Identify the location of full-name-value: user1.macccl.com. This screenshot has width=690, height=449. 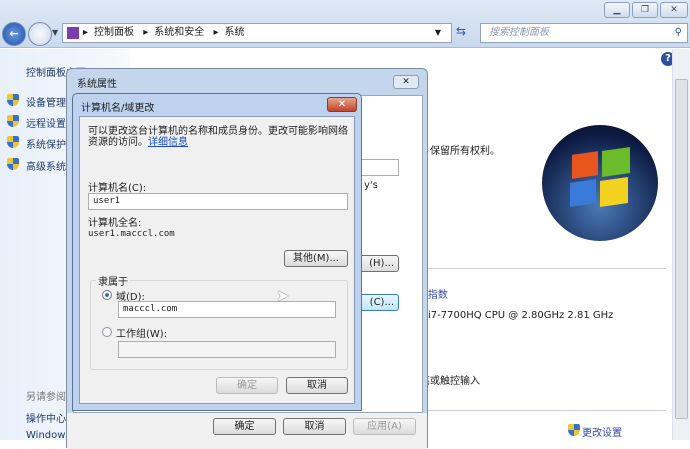
(131, 234).